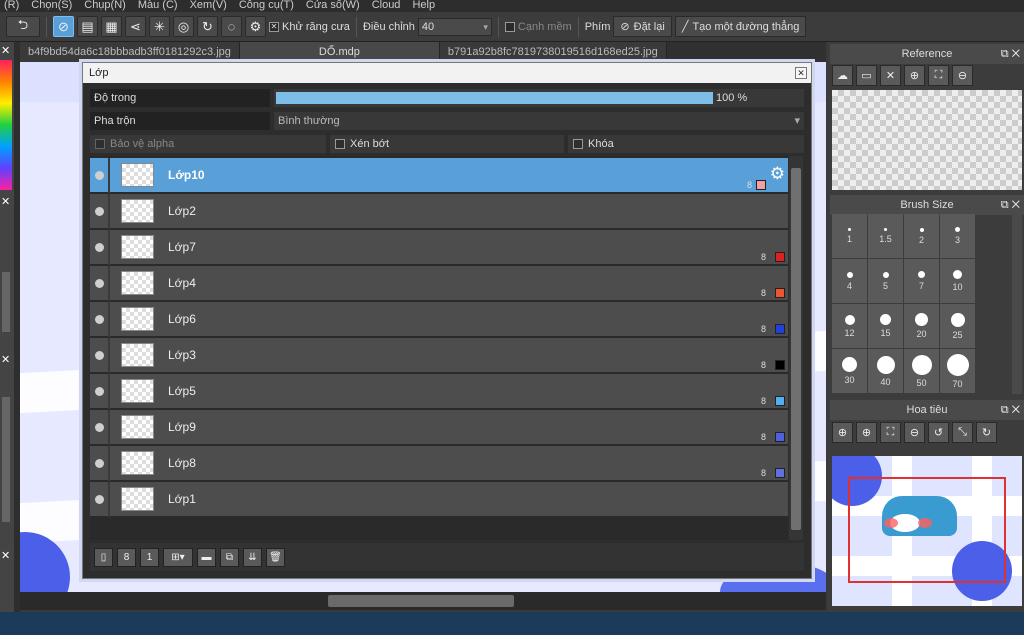 This screenshot has width=1024, height=635. I want to click on layer-row: Lớp4 8, so click(439, 283).